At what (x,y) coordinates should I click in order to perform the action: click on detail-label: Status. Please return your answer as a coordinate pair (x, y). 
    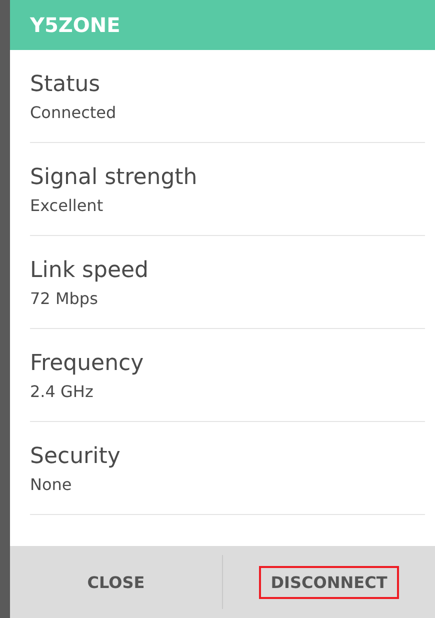
    Looking at the image, I should click on (65, 84).